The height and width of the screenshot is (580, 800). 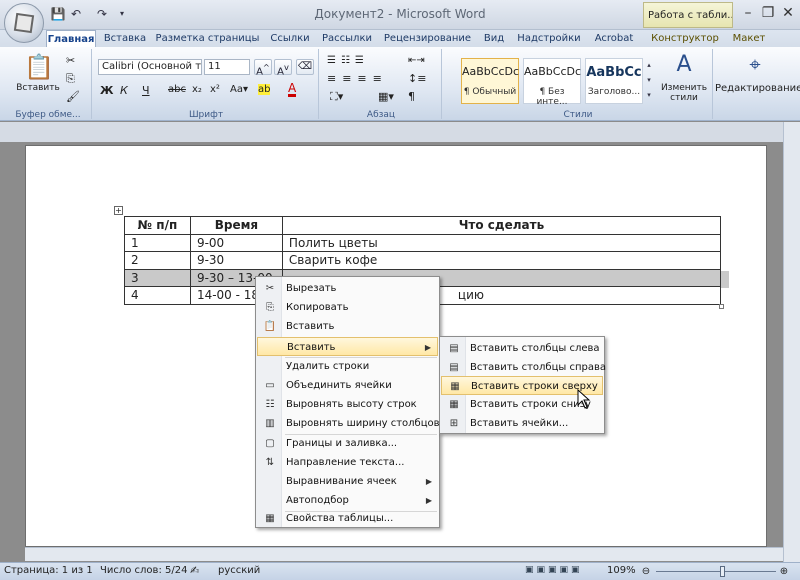 I want to click on change-case-icon: Aa▾, so click(x=239, y=89).